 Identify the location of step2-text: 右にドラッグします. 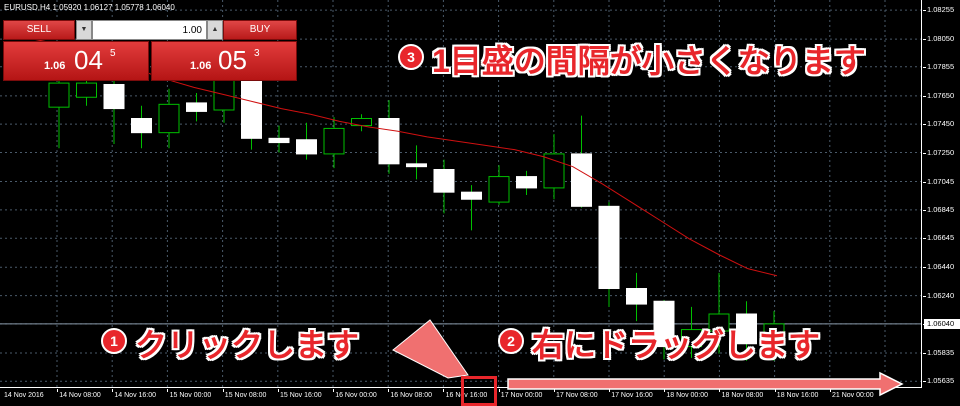
(676, 345).